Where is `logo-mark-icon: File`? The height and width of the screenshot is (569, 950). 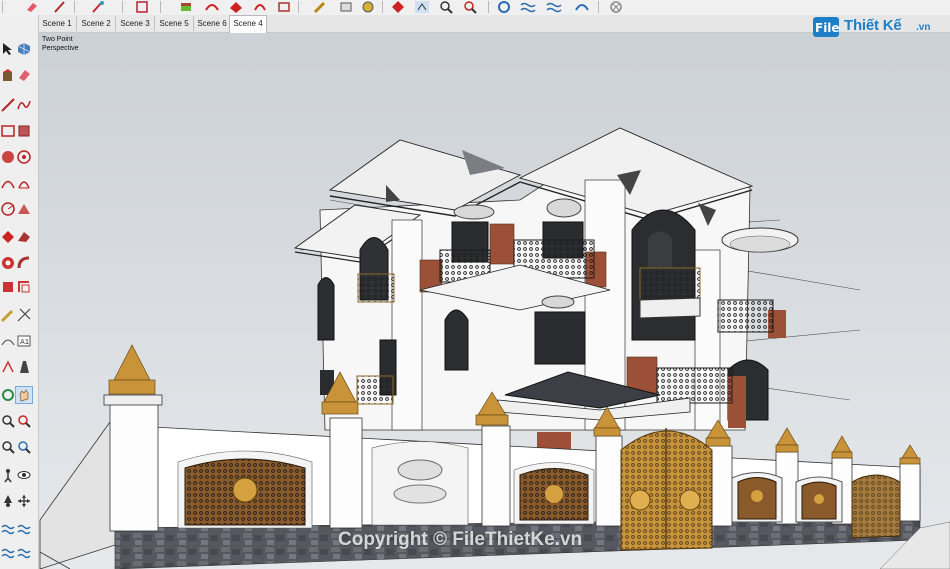 logo-mark-icon: File is located at coordinates (826, 27).